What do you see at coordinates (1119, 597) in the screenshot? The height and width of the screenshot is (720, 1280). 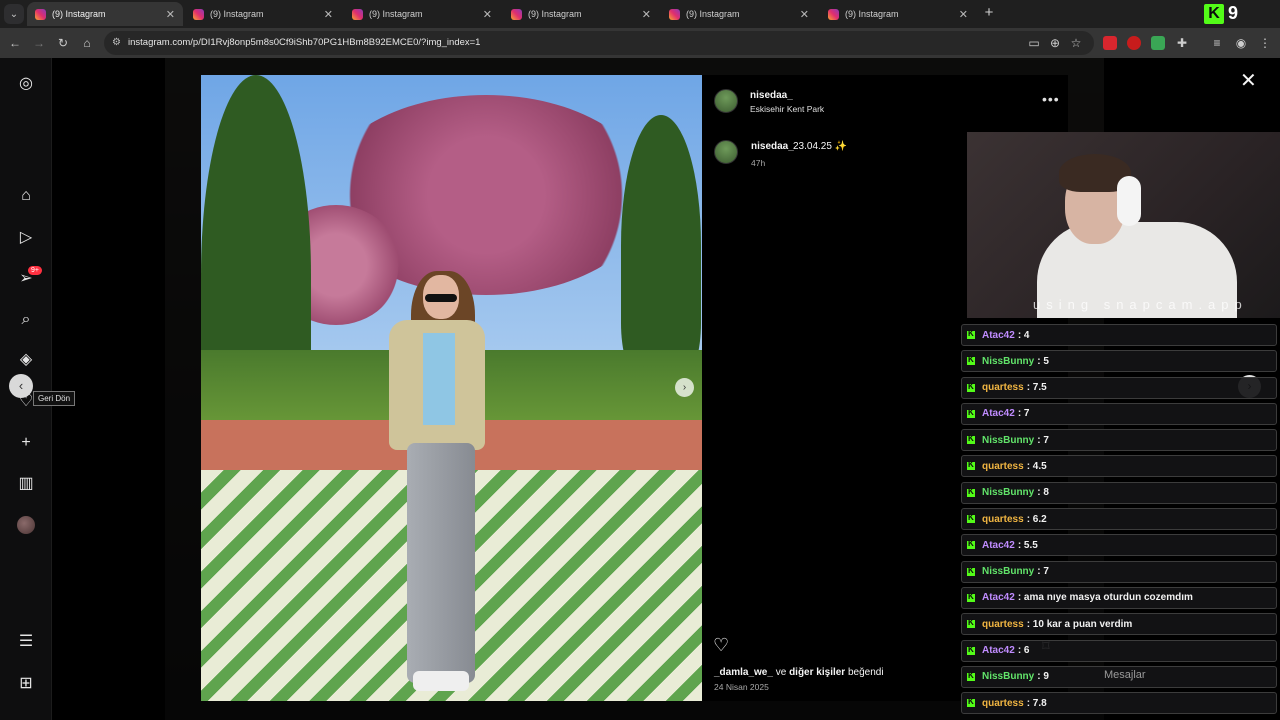 I see `chat-message: Atac42: ama nıye masya oturdun cozemdım` at bounding box center [1119, 597].